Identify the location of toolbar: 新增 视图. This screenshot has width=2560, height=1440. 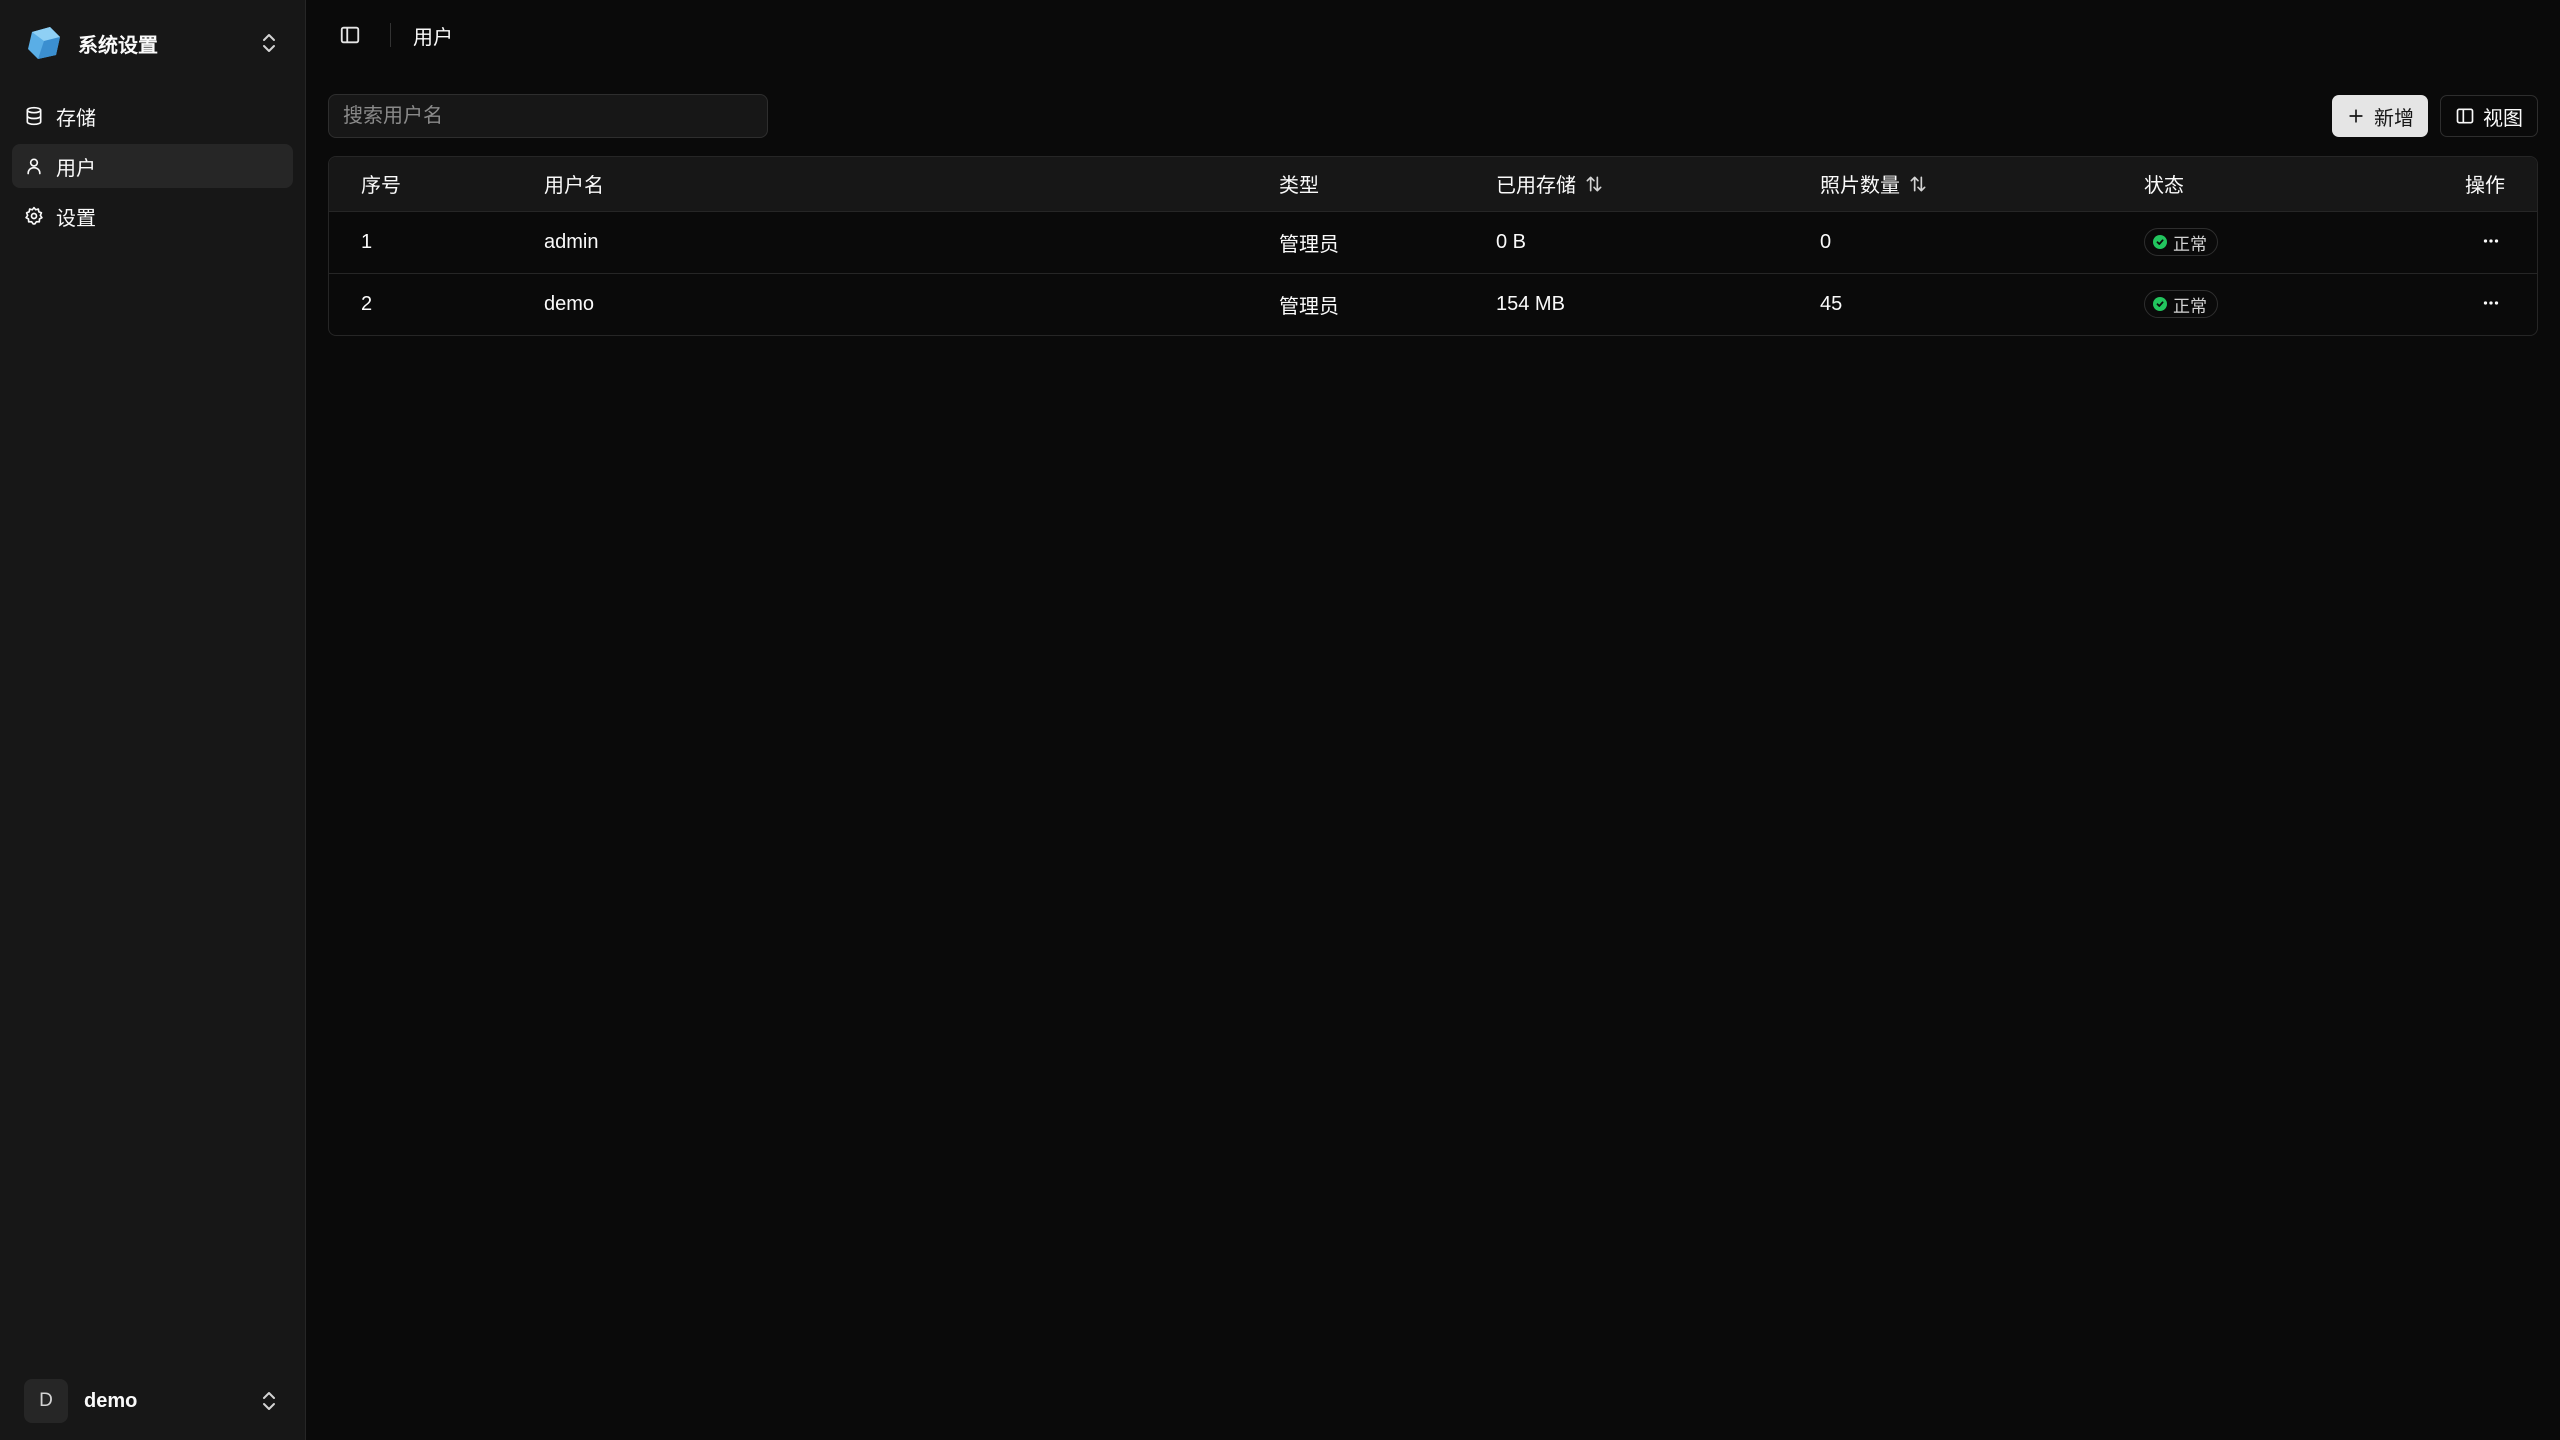
(1433, 116).